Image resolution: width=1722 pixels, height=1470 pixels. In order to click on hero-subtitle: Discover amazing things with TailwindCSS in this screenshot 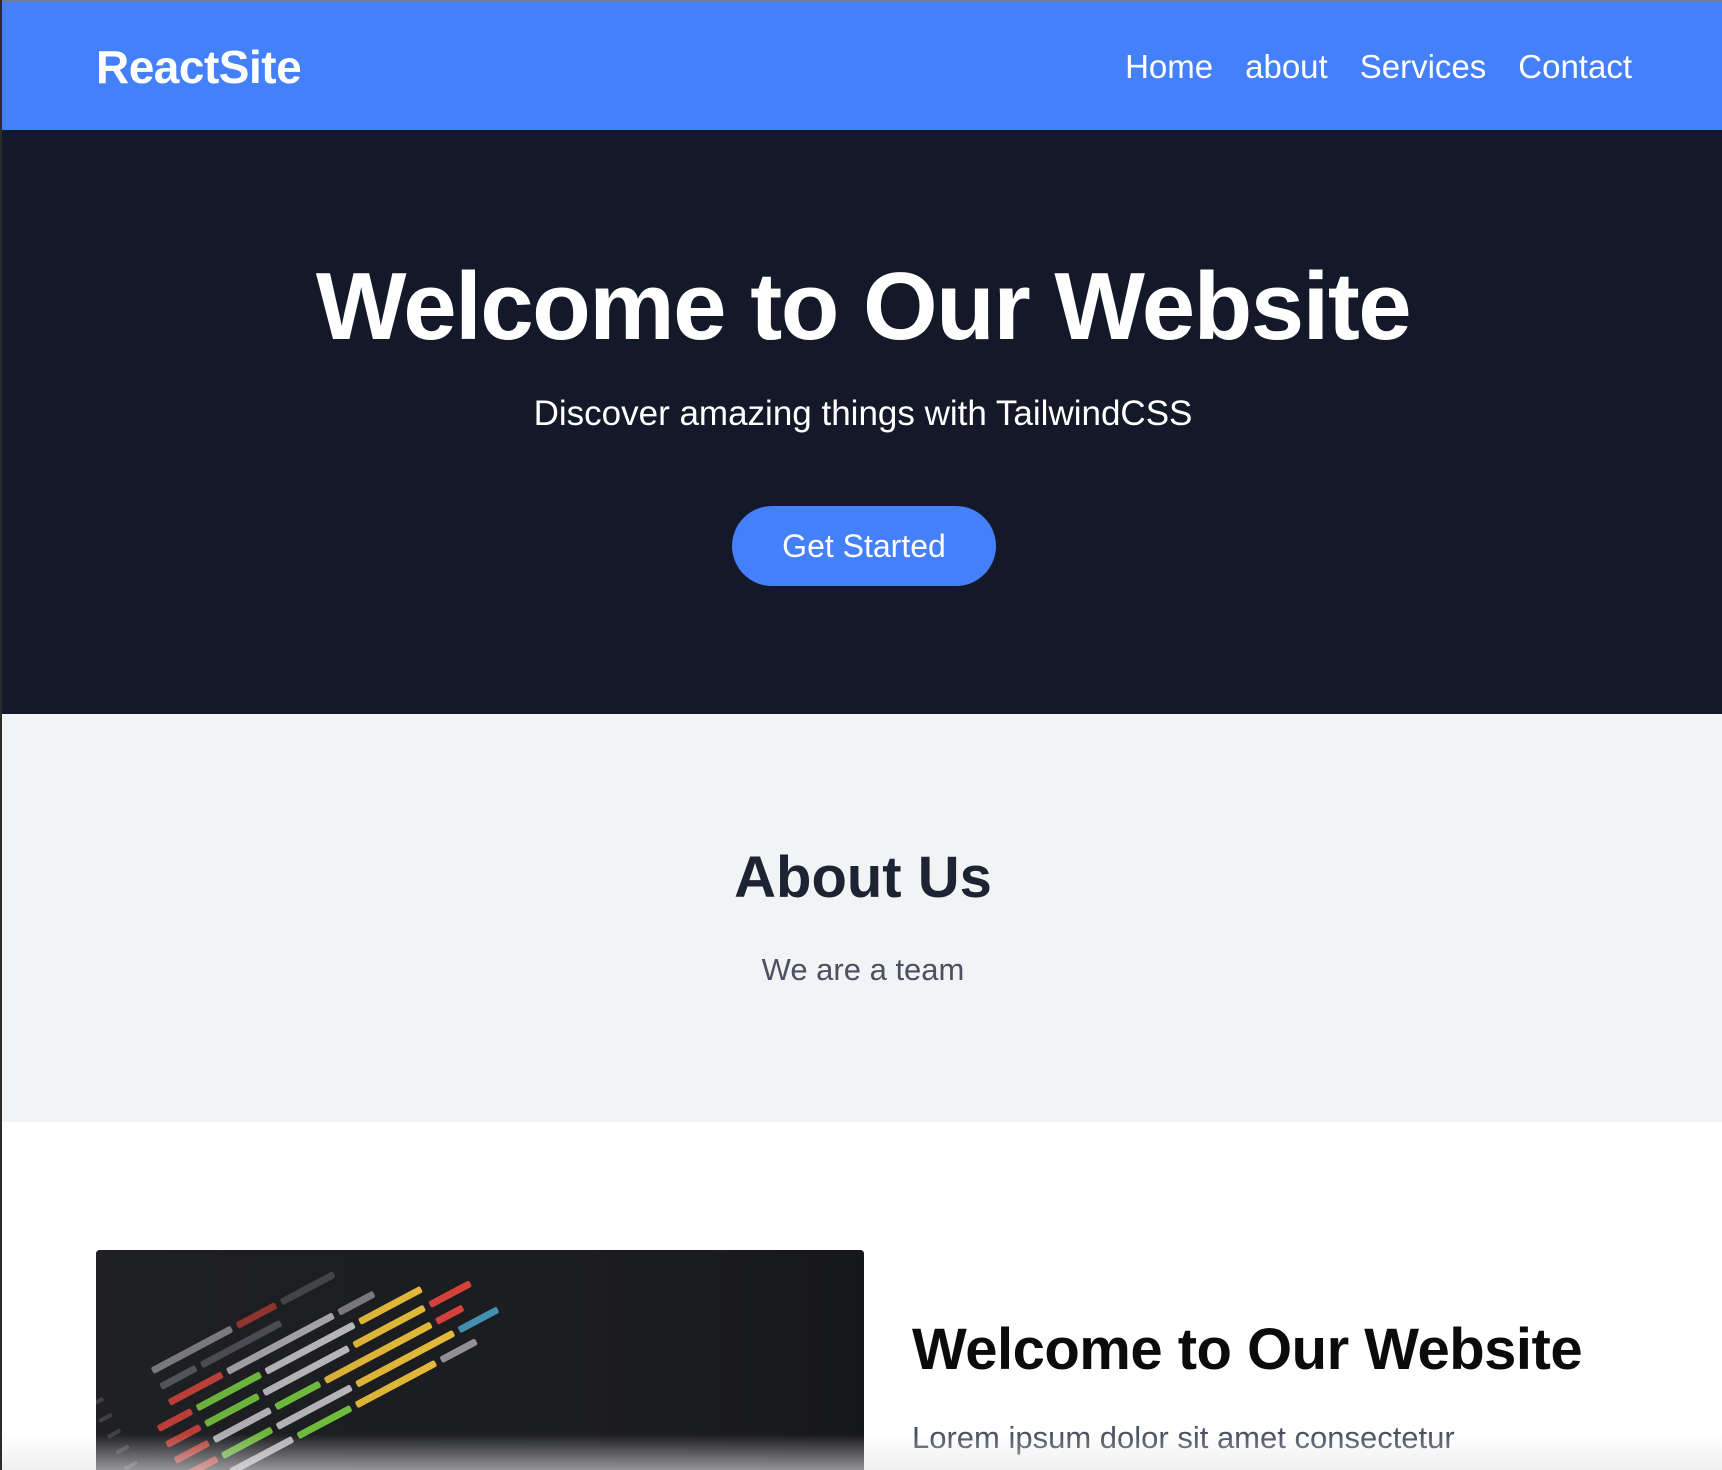, I will do `click(863, 413)`.